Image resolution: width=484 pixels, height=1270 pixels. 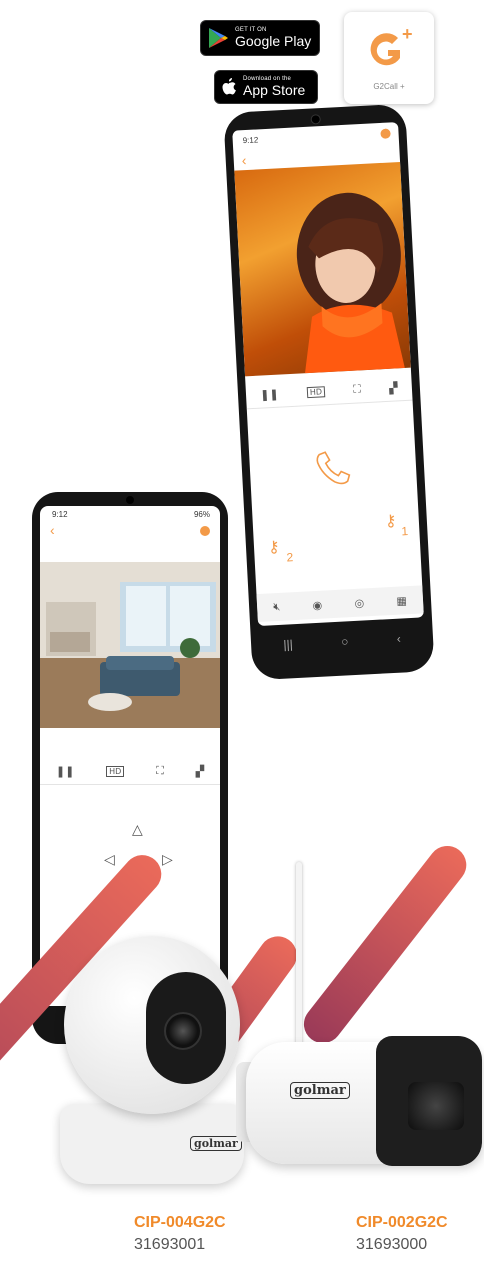 I want to click on android-nav: ||| ○ ‹, so click(x=341, y=641).